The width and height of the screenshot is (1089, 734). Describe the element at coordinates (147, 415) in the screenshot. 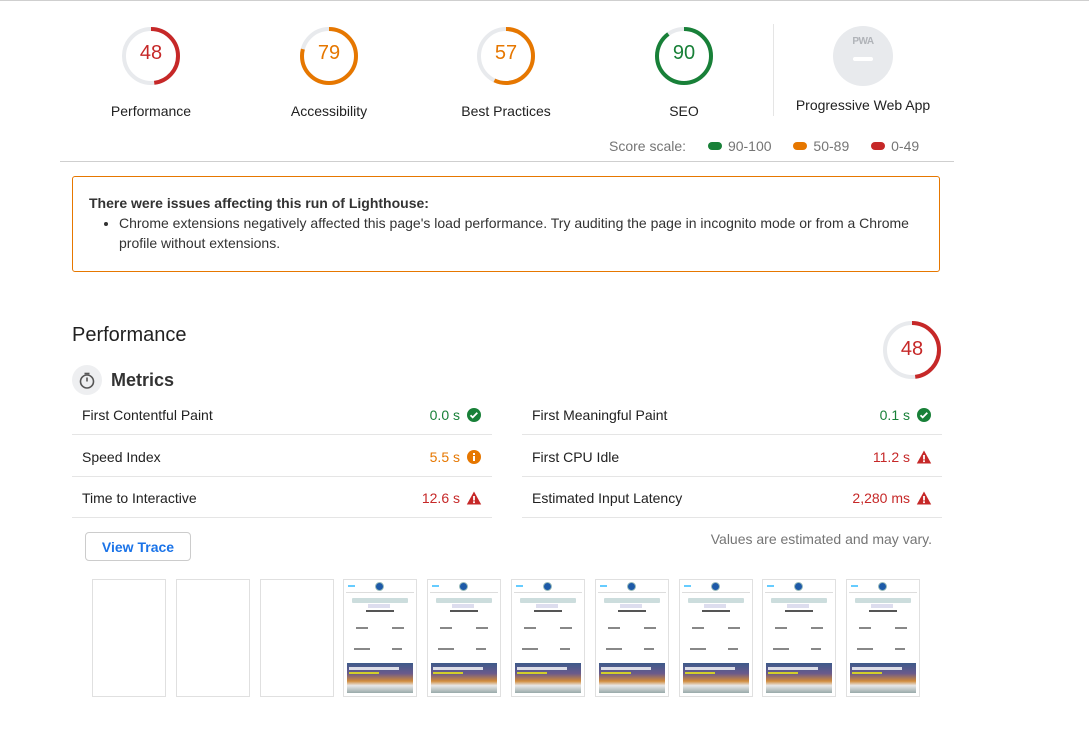

I see `metric-name: First Contentful Paint` at that location.